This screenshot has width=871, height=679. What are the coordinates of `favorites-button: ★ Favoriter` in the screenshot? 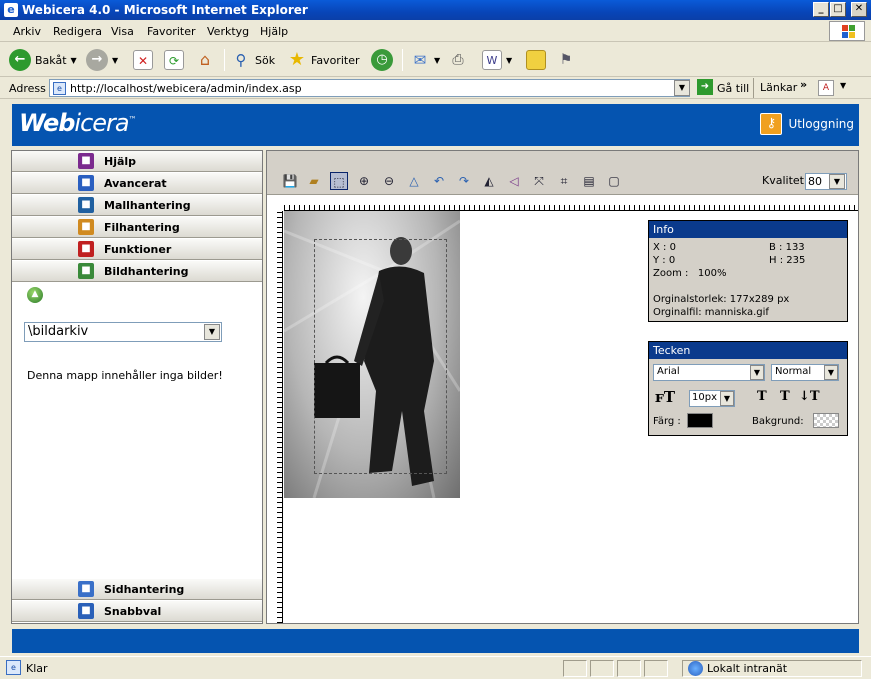 It's located at (323, 60).